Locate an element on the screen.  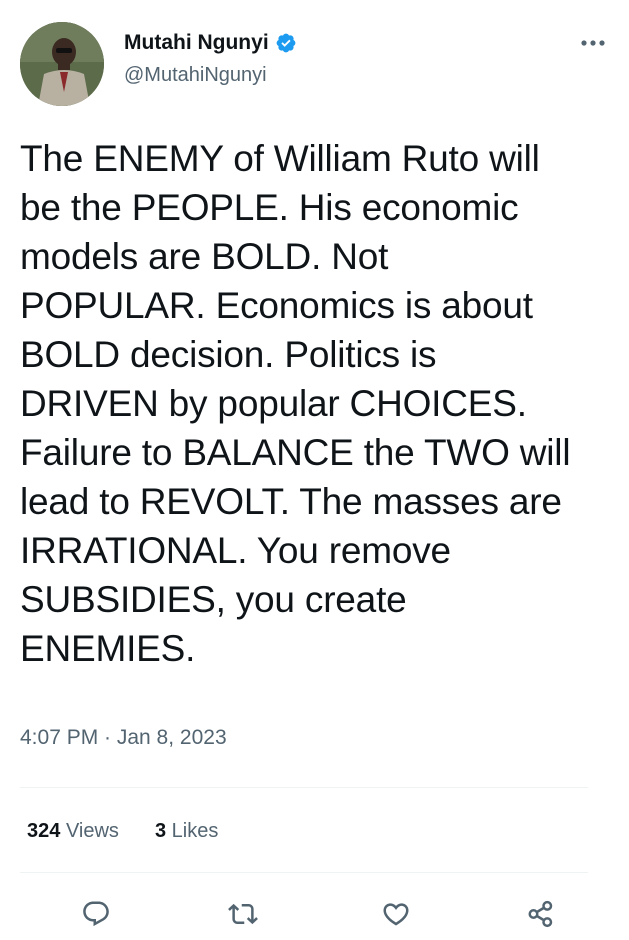
reply-icon is located at coordinates (96, 914).